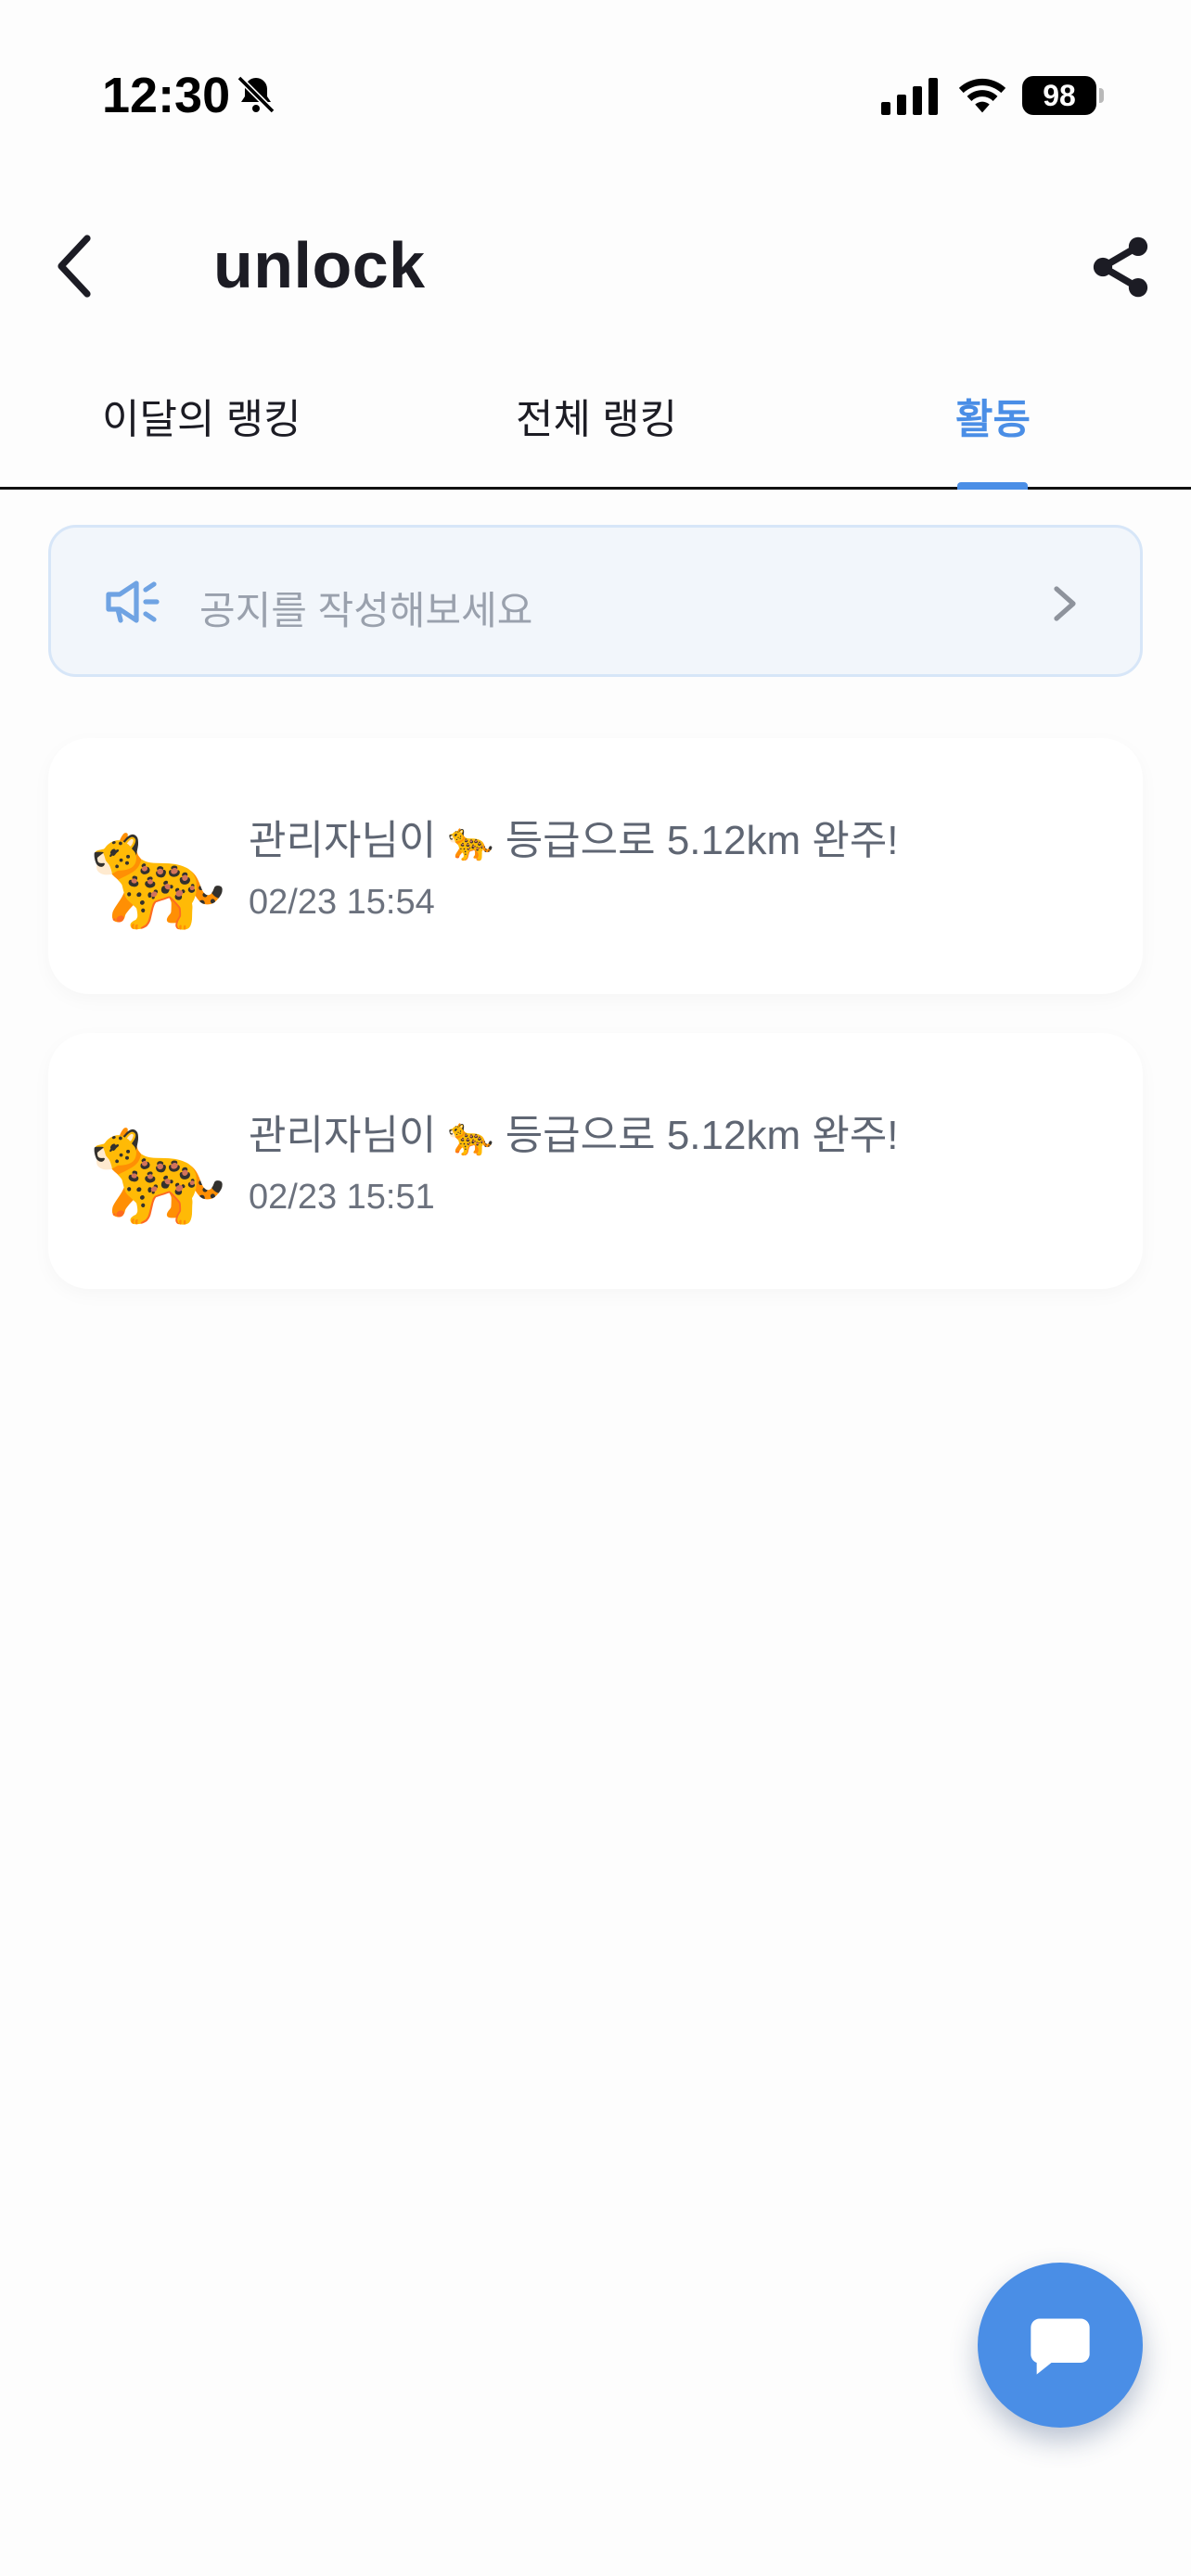 This screenshot has width=1191, height=2576. What do you see at coordinates (982, 95) in the screenshot?
I see `wifi-icon` at bounding box center [982, 95].